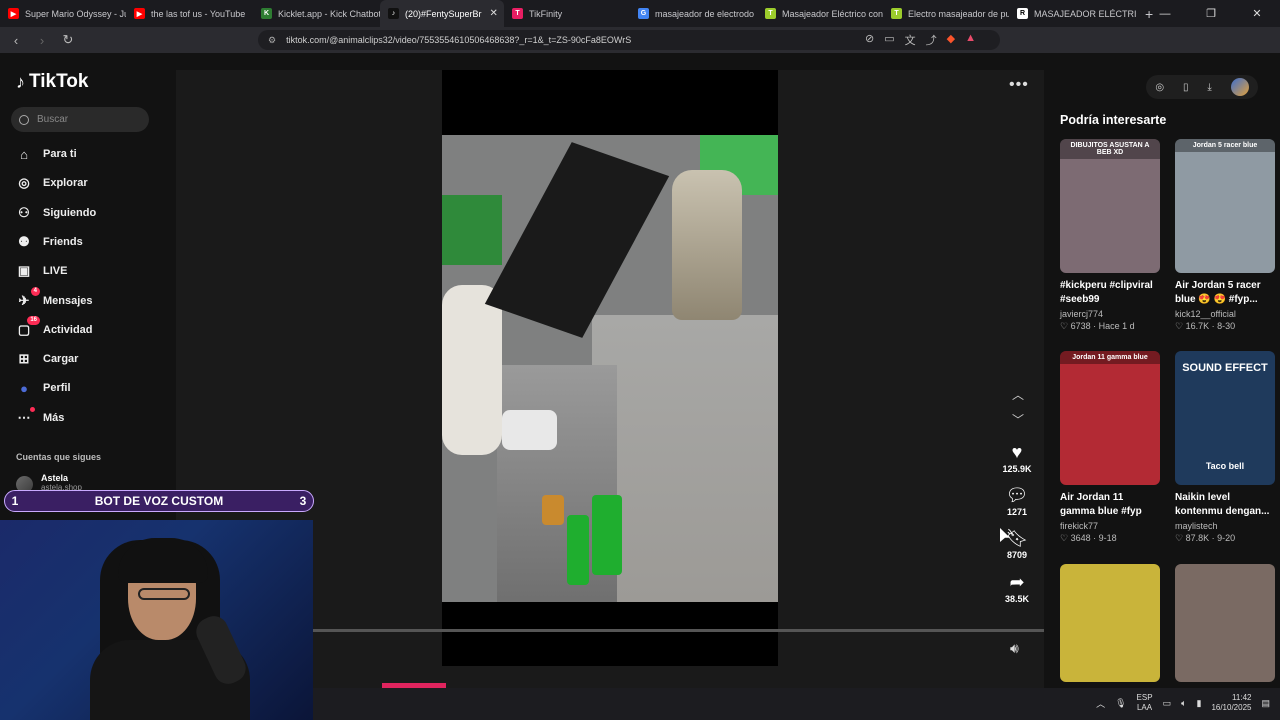 The image size is (1280, 720). What do you see at coordinates (80, 119) in the screenshot?
I see `search-input: Buscar` at bounding box center [80, 119].